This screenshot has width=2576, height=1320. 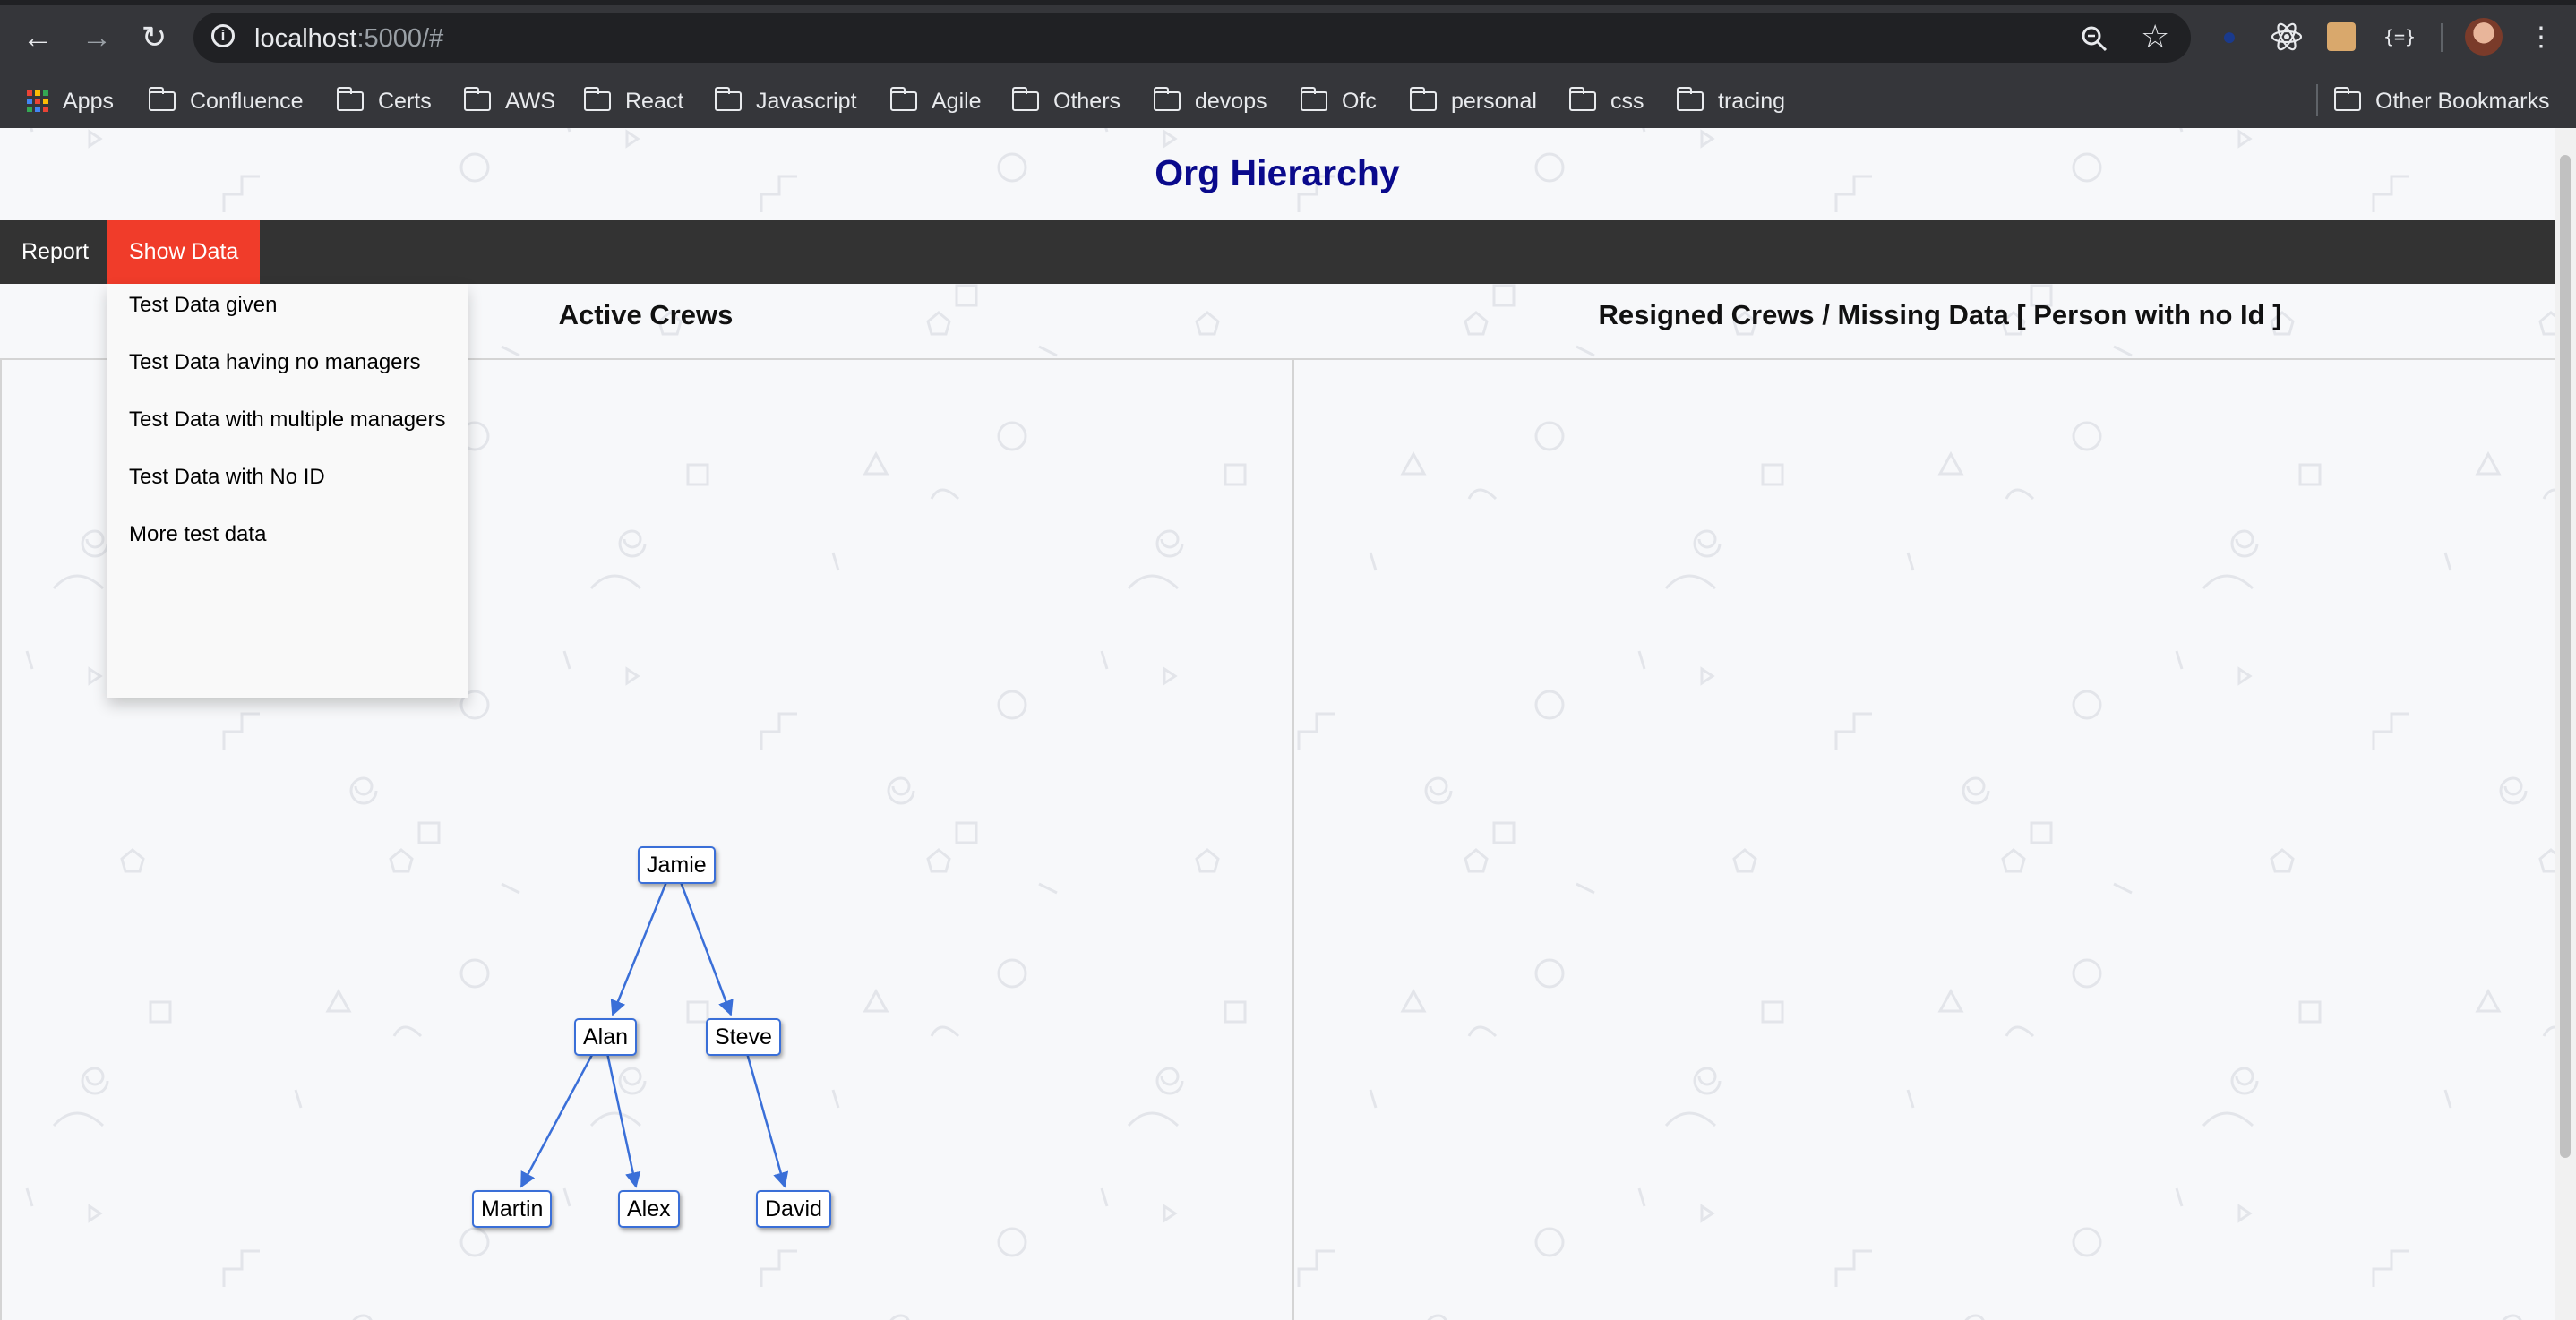 I want to click on edge-jamie-alan, so click(x=639, y=948).